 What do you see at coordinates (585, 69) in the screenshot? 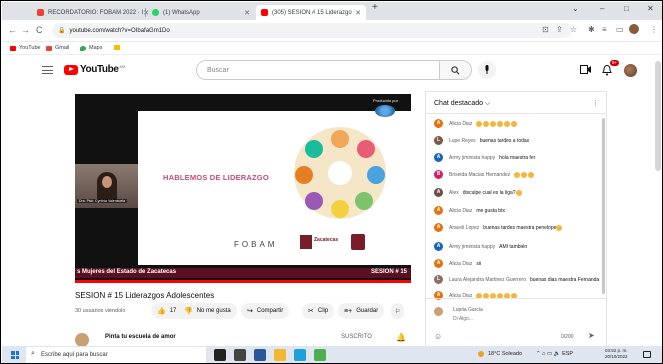
I see `create-video-icon` at bounding box center [585, 69].